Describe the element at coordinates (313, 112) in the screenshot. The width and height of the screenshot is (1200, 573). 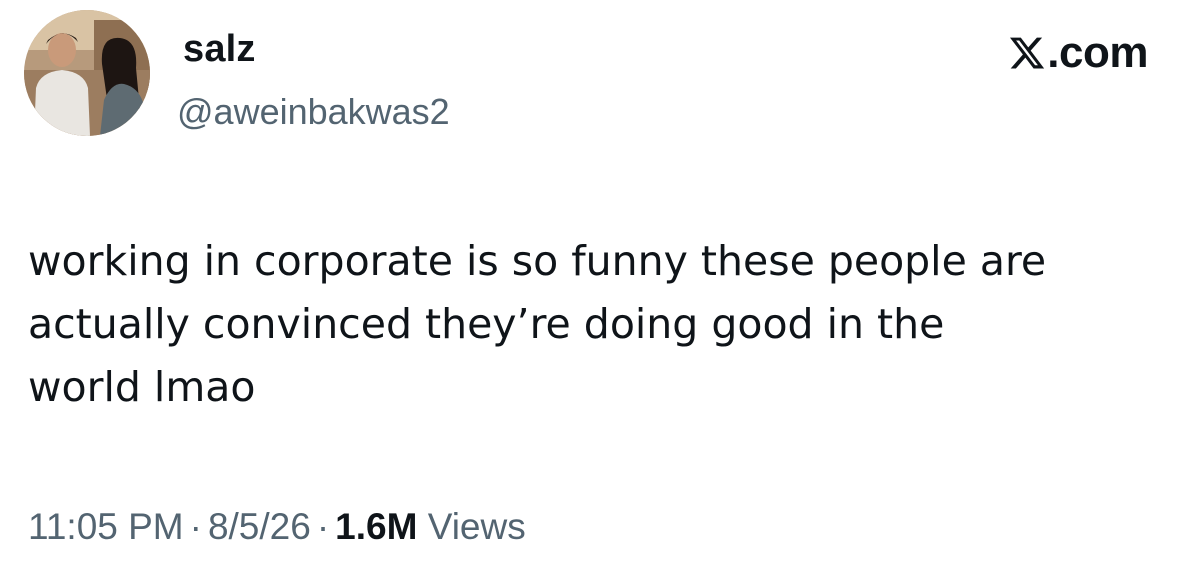
I see `user-handle: @aweinbakwas2` at that location.